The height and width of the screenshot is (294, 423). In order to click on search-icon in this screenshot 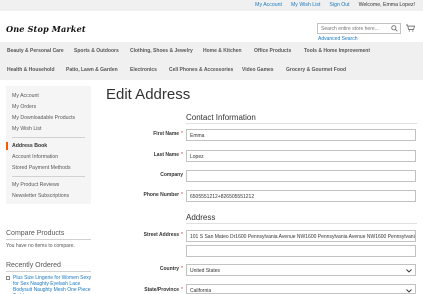, I will do `click(394, 29)`.